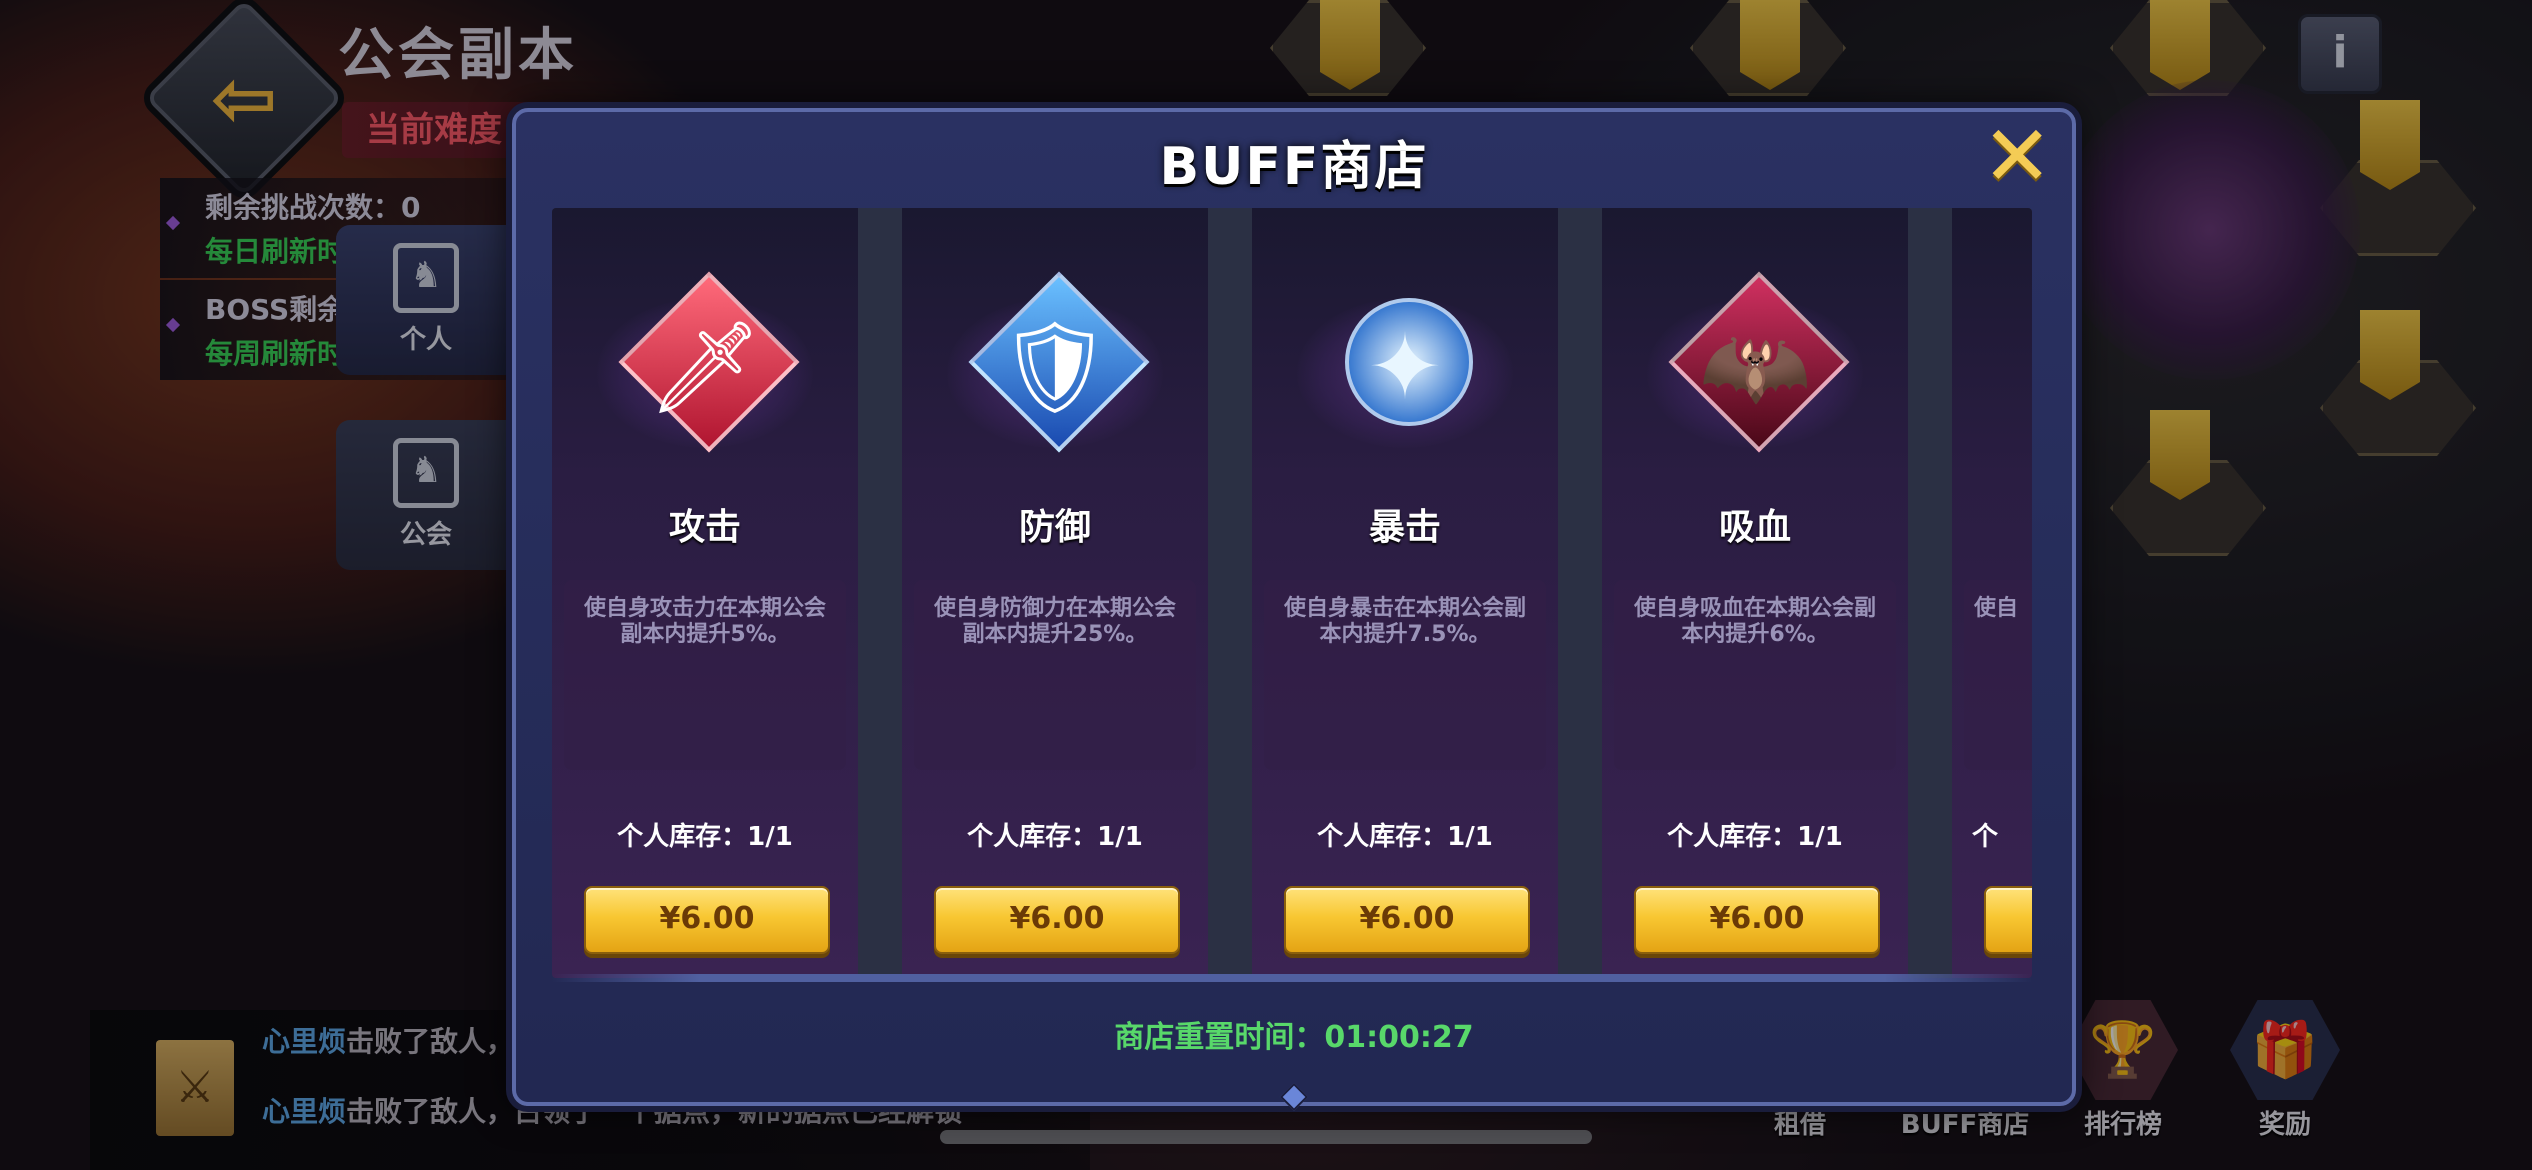  Describe the element at coordinates (1998, 675) in the screenshot. I see `card-description-box: 使自` at that location.